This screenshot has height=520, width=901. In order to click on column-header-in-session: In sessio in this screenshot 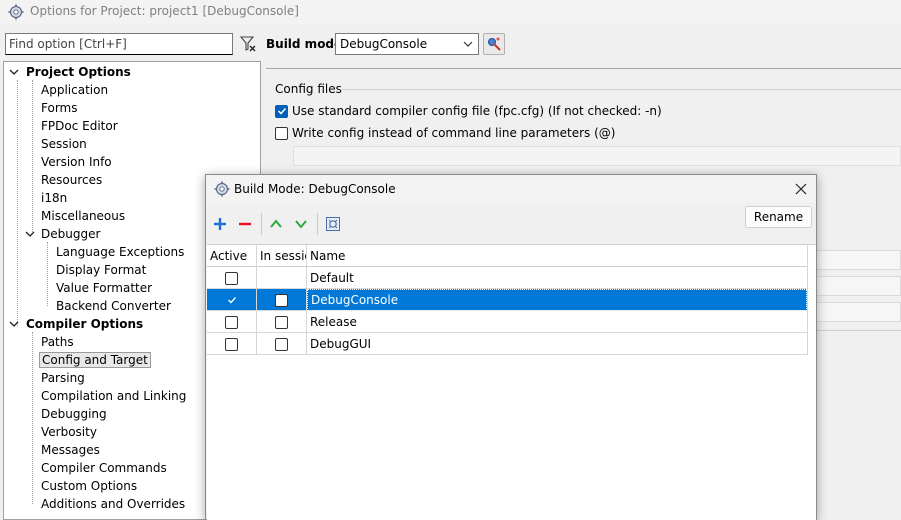, I will do `click(282, 256)`.